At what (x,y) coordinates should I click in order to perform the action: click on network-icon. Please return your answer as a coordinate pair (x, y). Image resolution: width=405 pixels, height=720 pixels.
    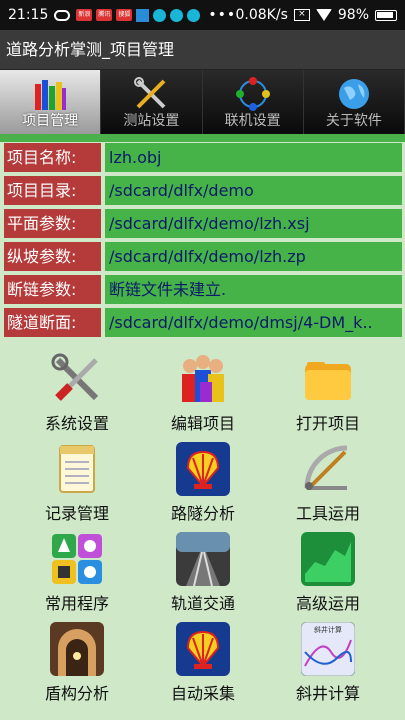
    Looking at the image, I should click on (252, 94).